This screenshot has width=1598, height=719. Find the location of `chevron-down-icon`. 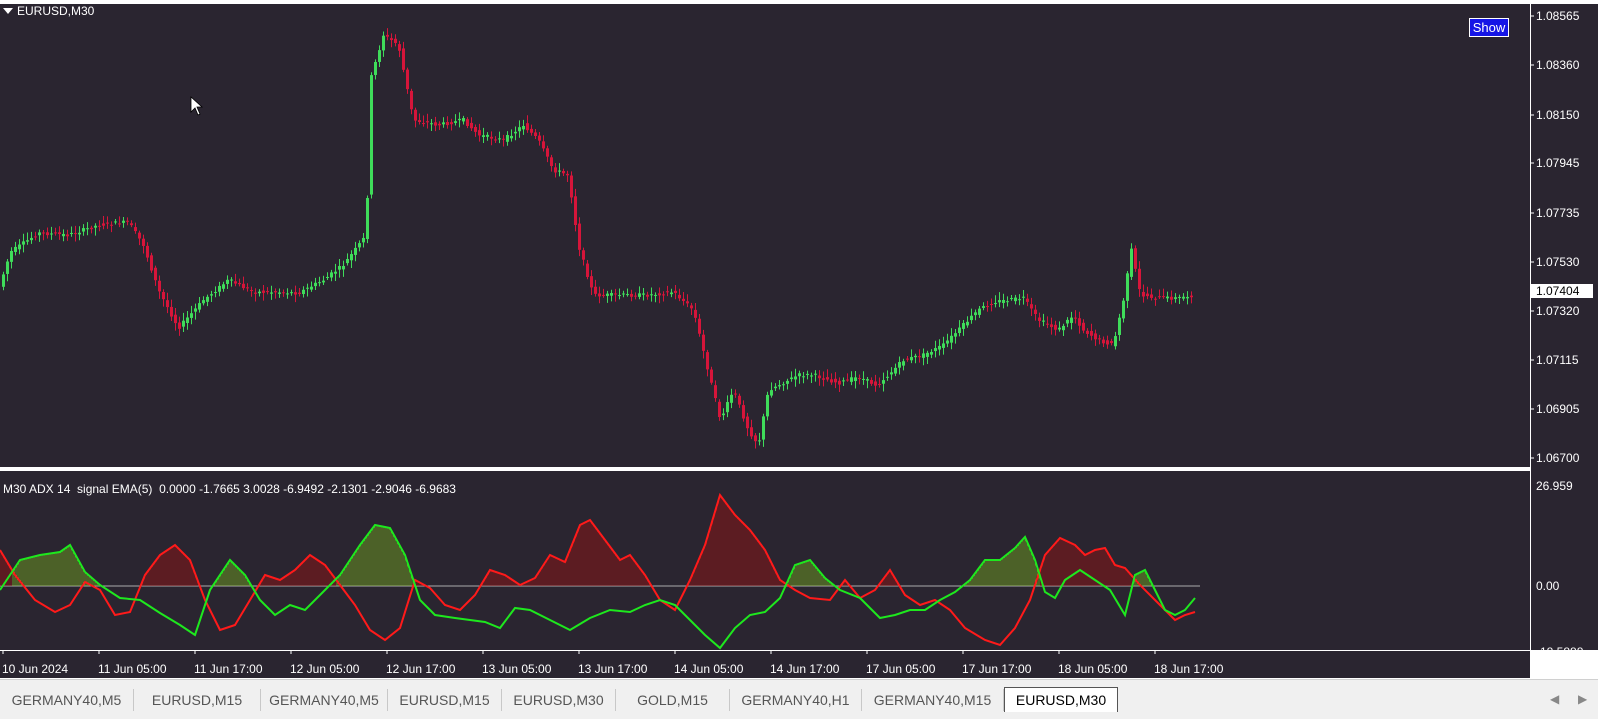

chevron-down-icon is located at coordinates (8, 11).